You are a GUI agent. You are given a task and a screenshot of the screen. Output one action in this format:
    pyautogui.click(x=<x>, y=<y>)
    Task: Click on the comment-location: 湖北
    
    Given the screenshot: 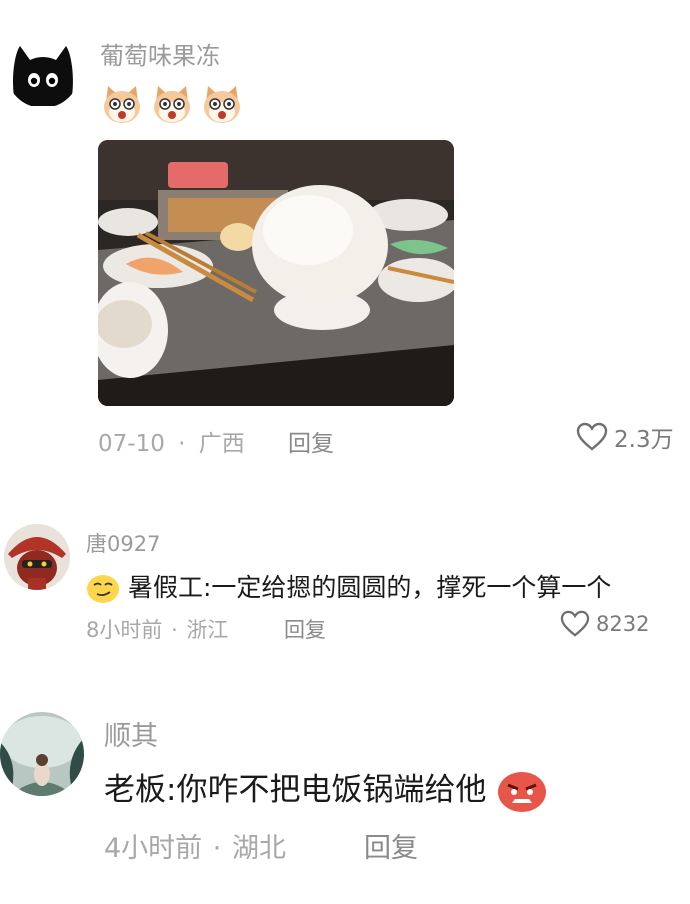 What is the action you would take?
    pyautogui.click(x=258, y=848)
    